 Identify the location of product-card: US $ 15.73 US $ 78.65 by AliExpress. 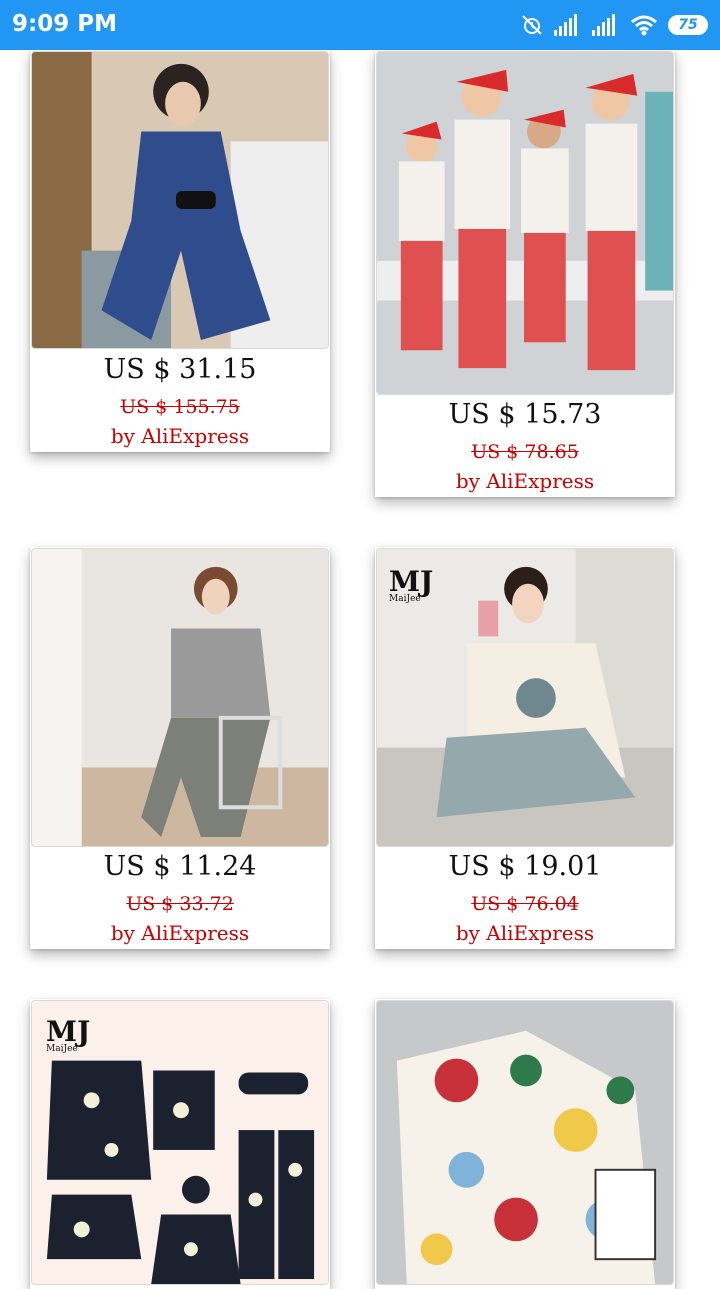
(525, 273).